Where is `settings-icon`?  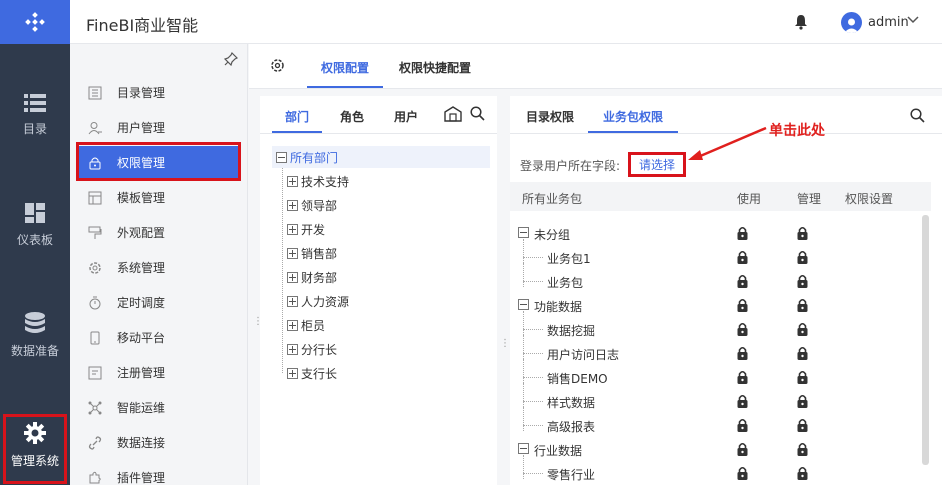 settings-icon is located at coordinates (277, 65).